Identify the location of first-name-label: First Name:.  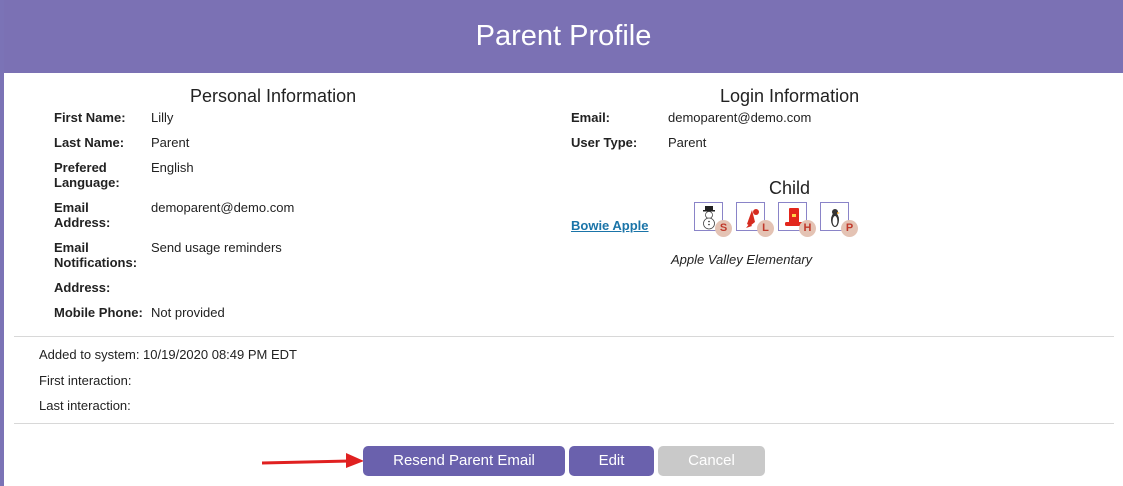
(90, 117).